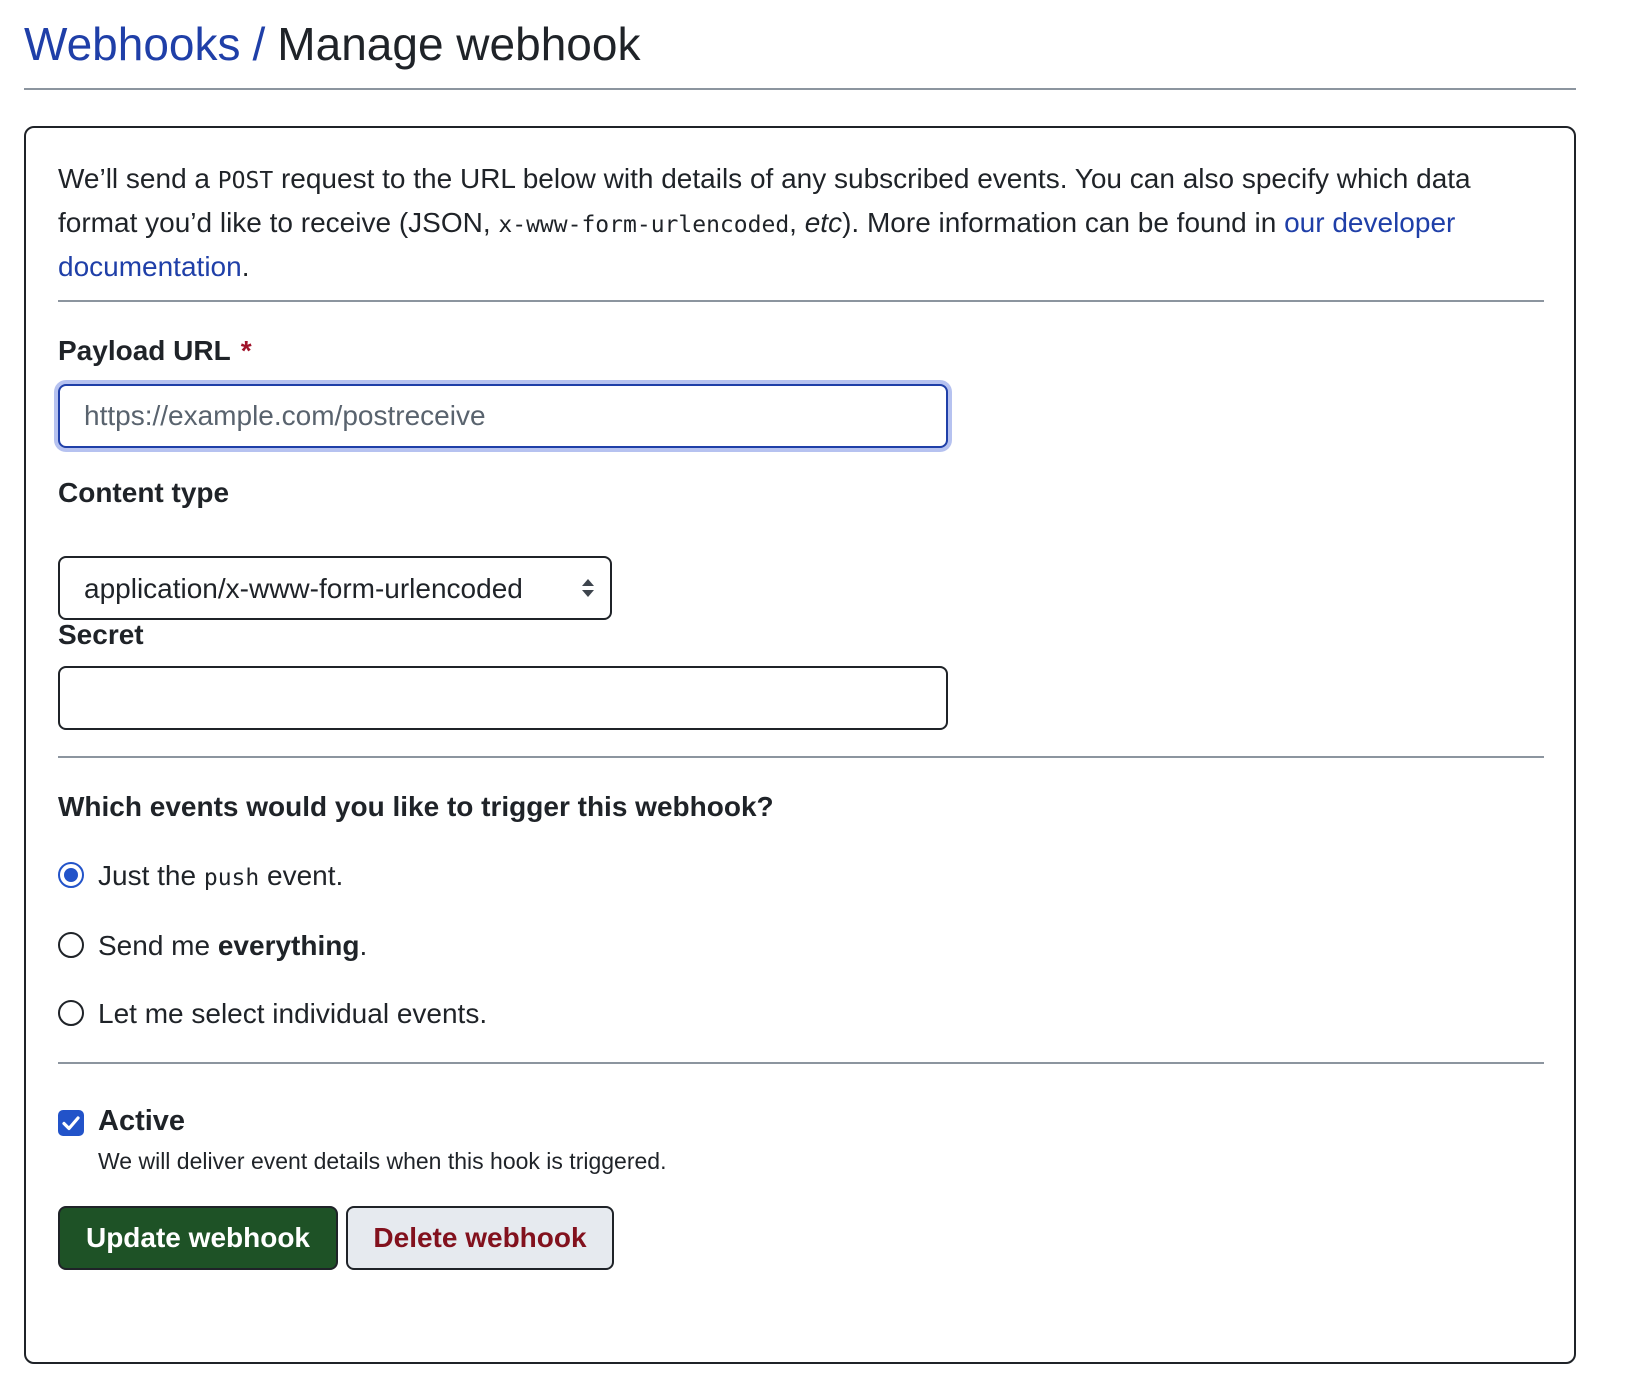 This screenshot has height=1388, width=1640. What do you see at coordinates (797, 222) in the screenshot?
I see `intro-text-part: ,` at bounding box center [797, 222].